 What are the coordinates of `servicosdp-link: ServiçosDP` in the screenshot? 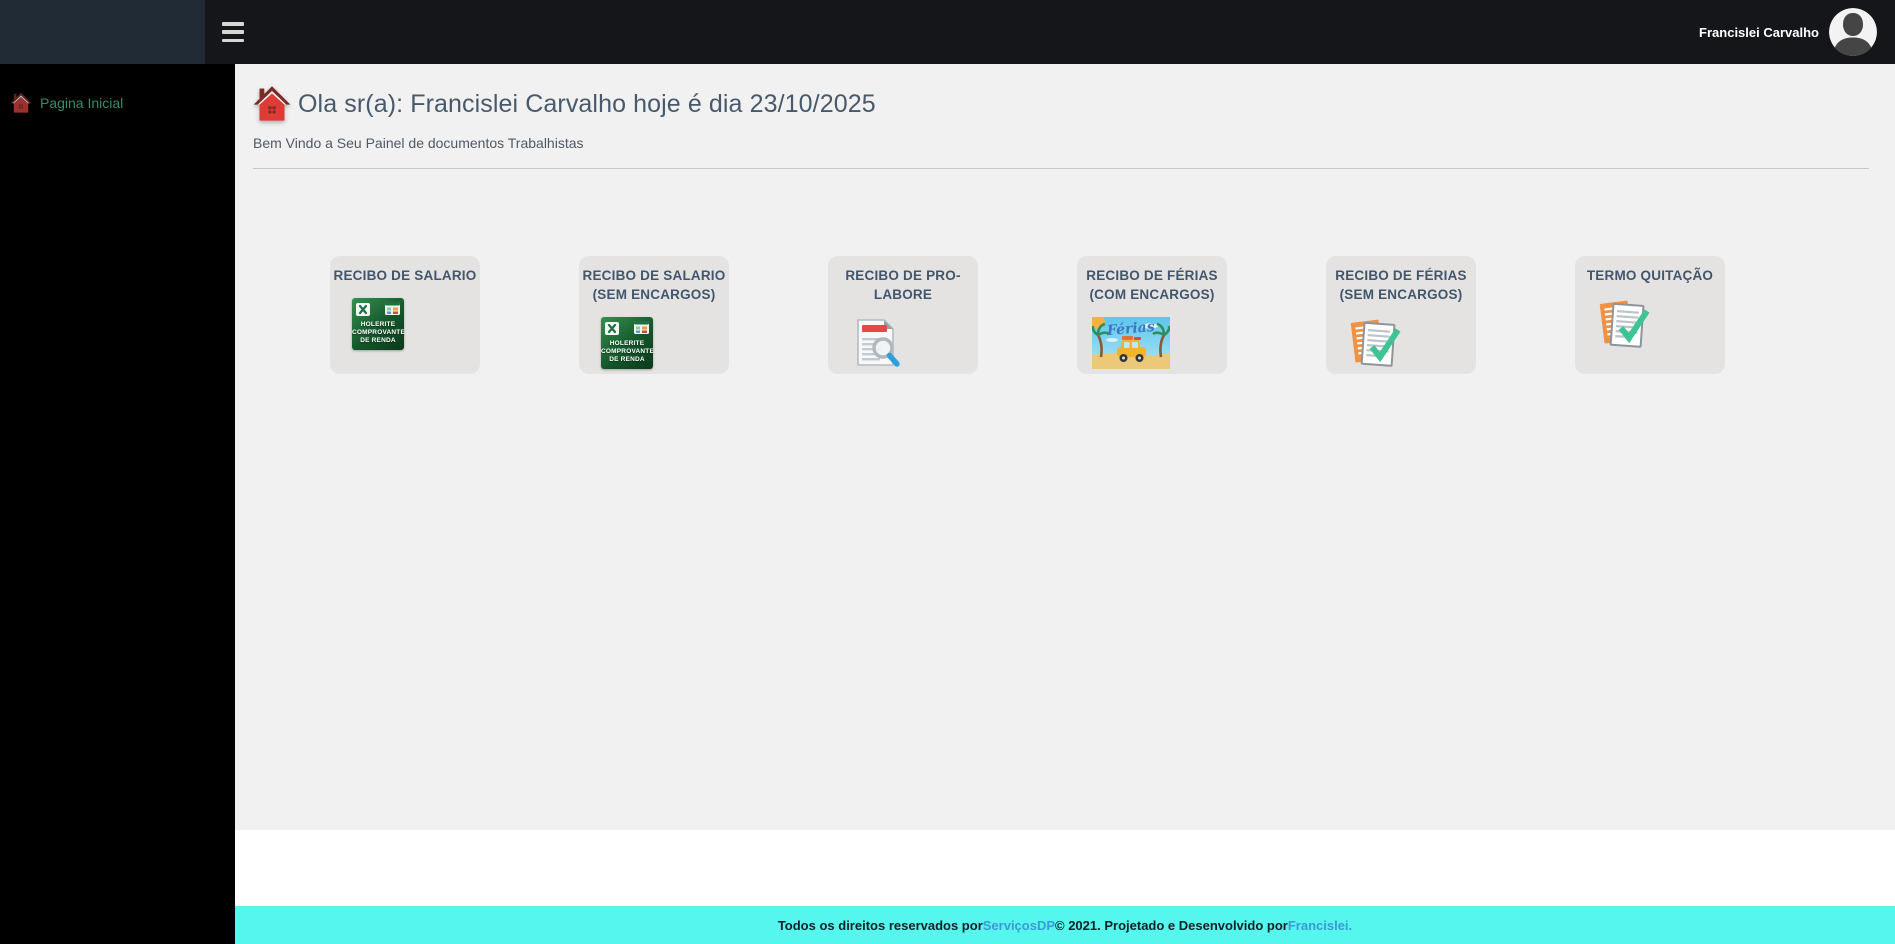 It's located at (1019, 925).